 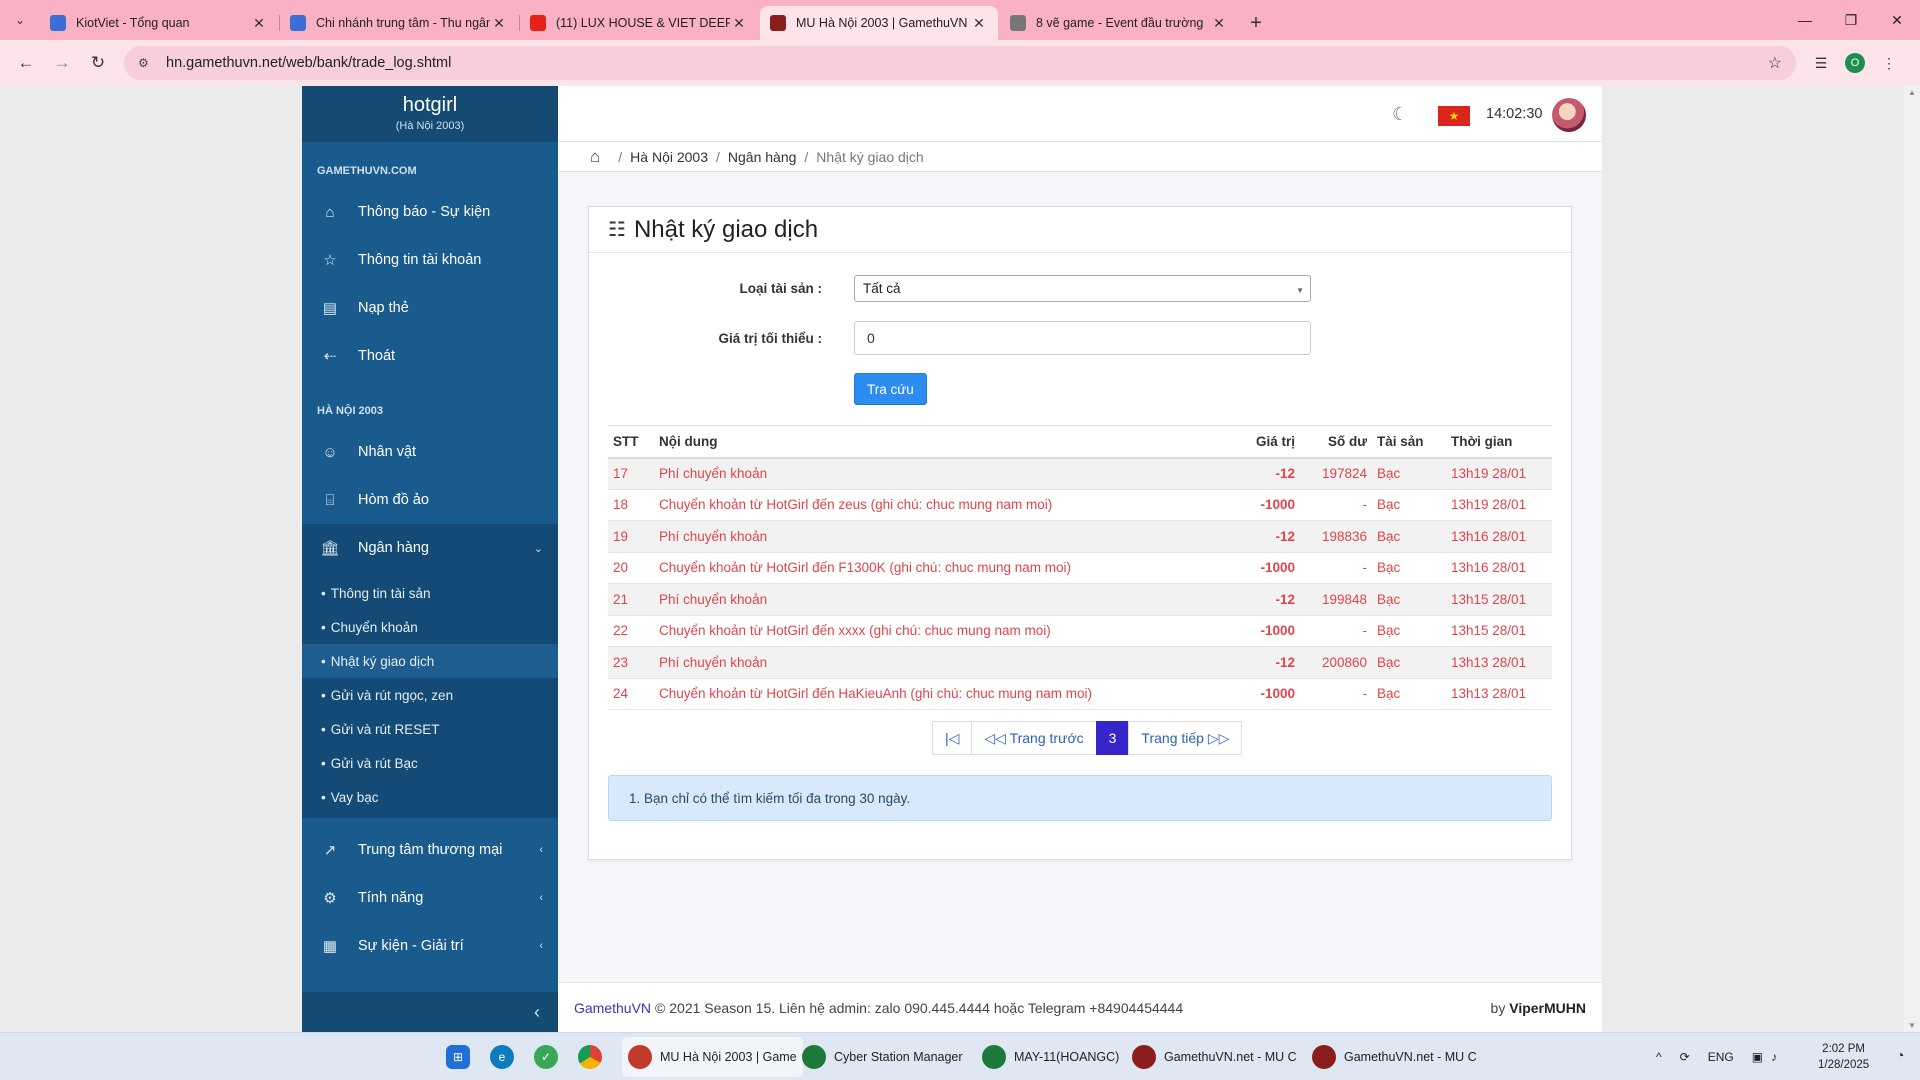 What do you see at coordinates (1256, 23) in the screenshot?
I see `new-tab-button: +` at bounding box center [1256, 23].